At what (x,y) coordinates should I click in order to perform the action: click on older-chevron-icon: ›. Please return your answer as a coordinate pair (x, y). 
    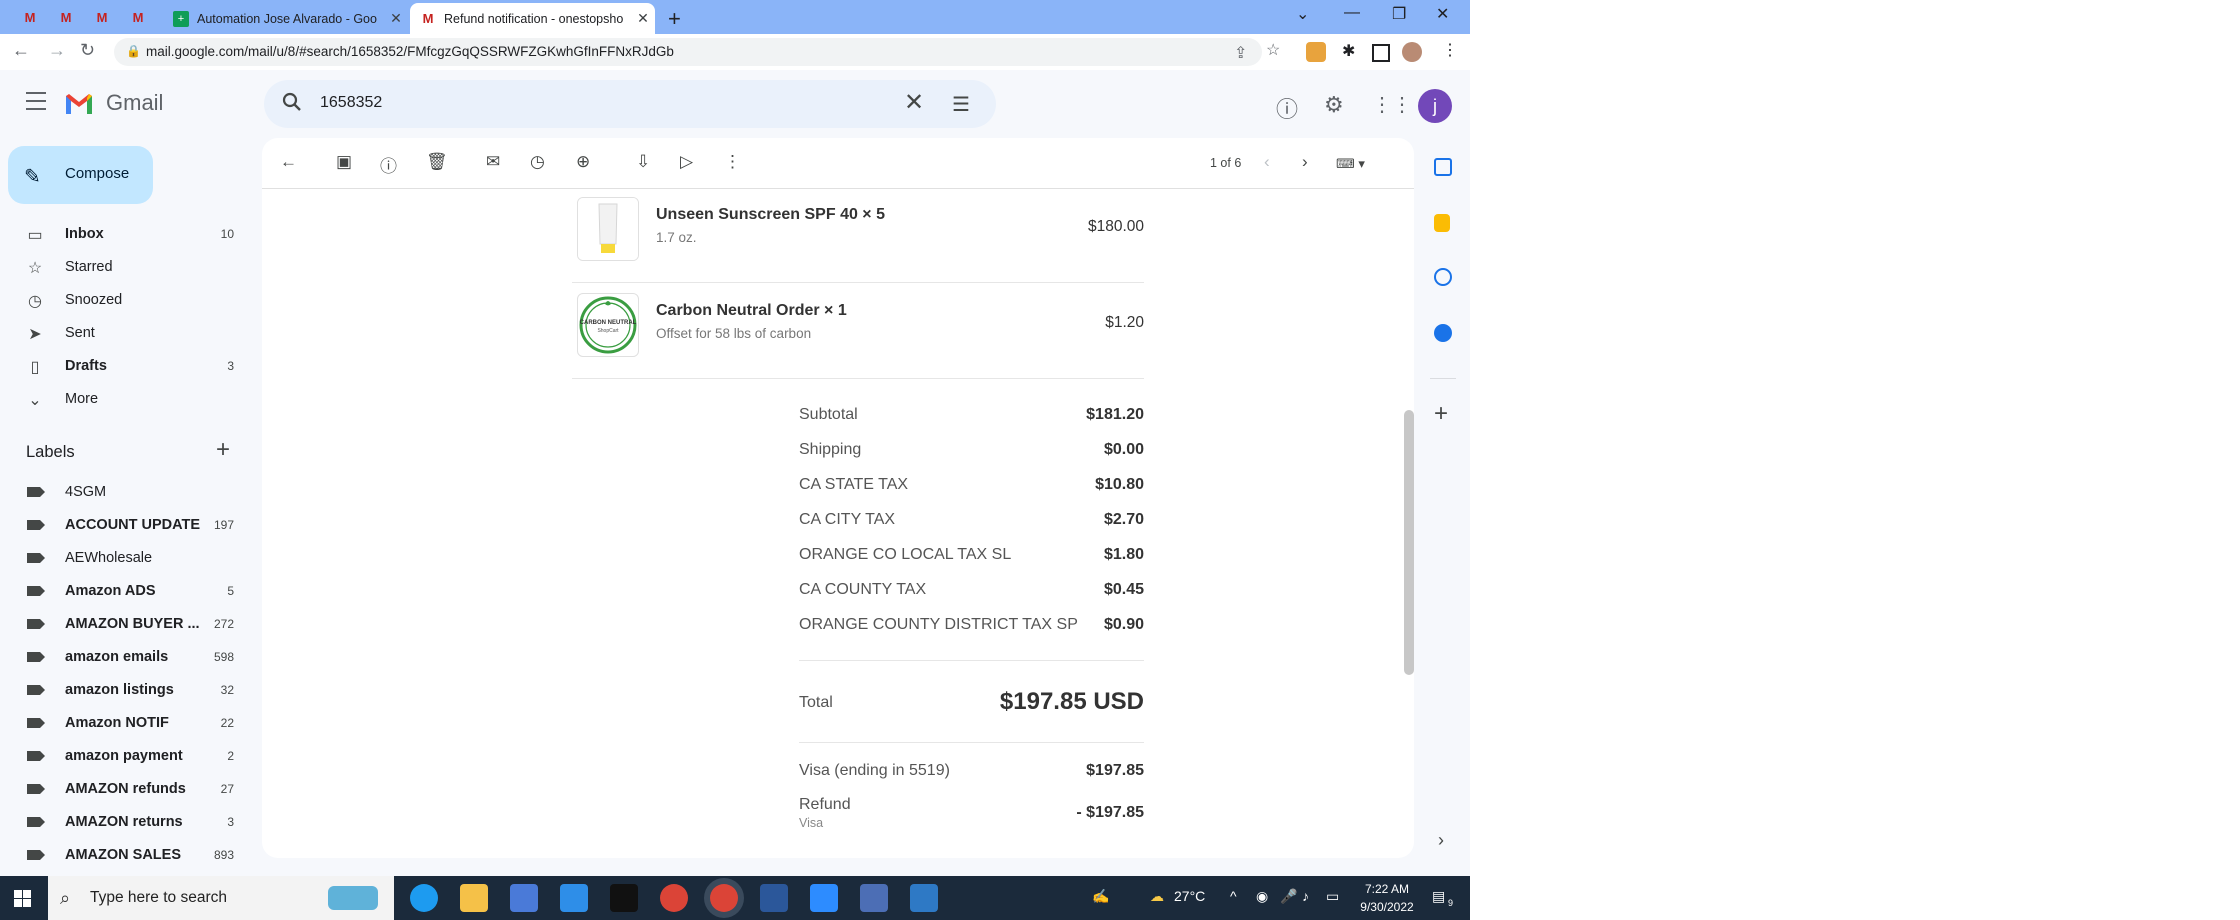
    Looking at the image, I should click on (1305, 162).